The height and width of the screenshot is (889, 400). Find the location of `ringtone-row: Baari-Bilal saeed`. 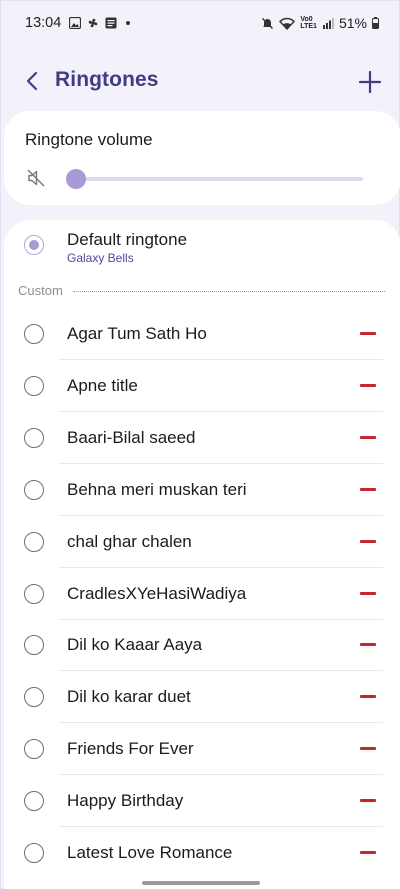

ringtone-row: Baari-Bilal saeed is located at coordinates (202, 438).